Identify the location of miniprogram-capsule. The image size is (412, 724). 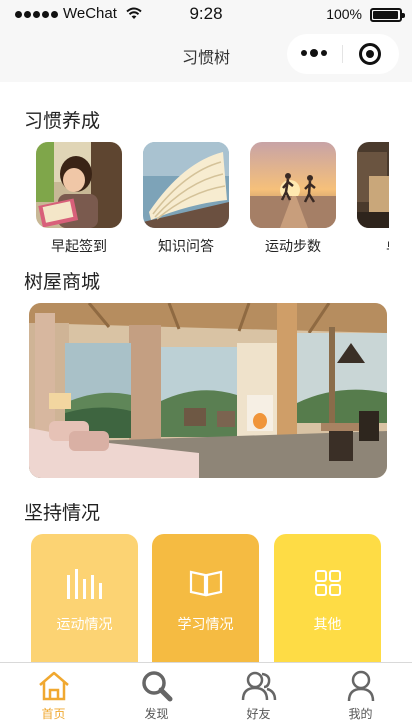
(343, 54).